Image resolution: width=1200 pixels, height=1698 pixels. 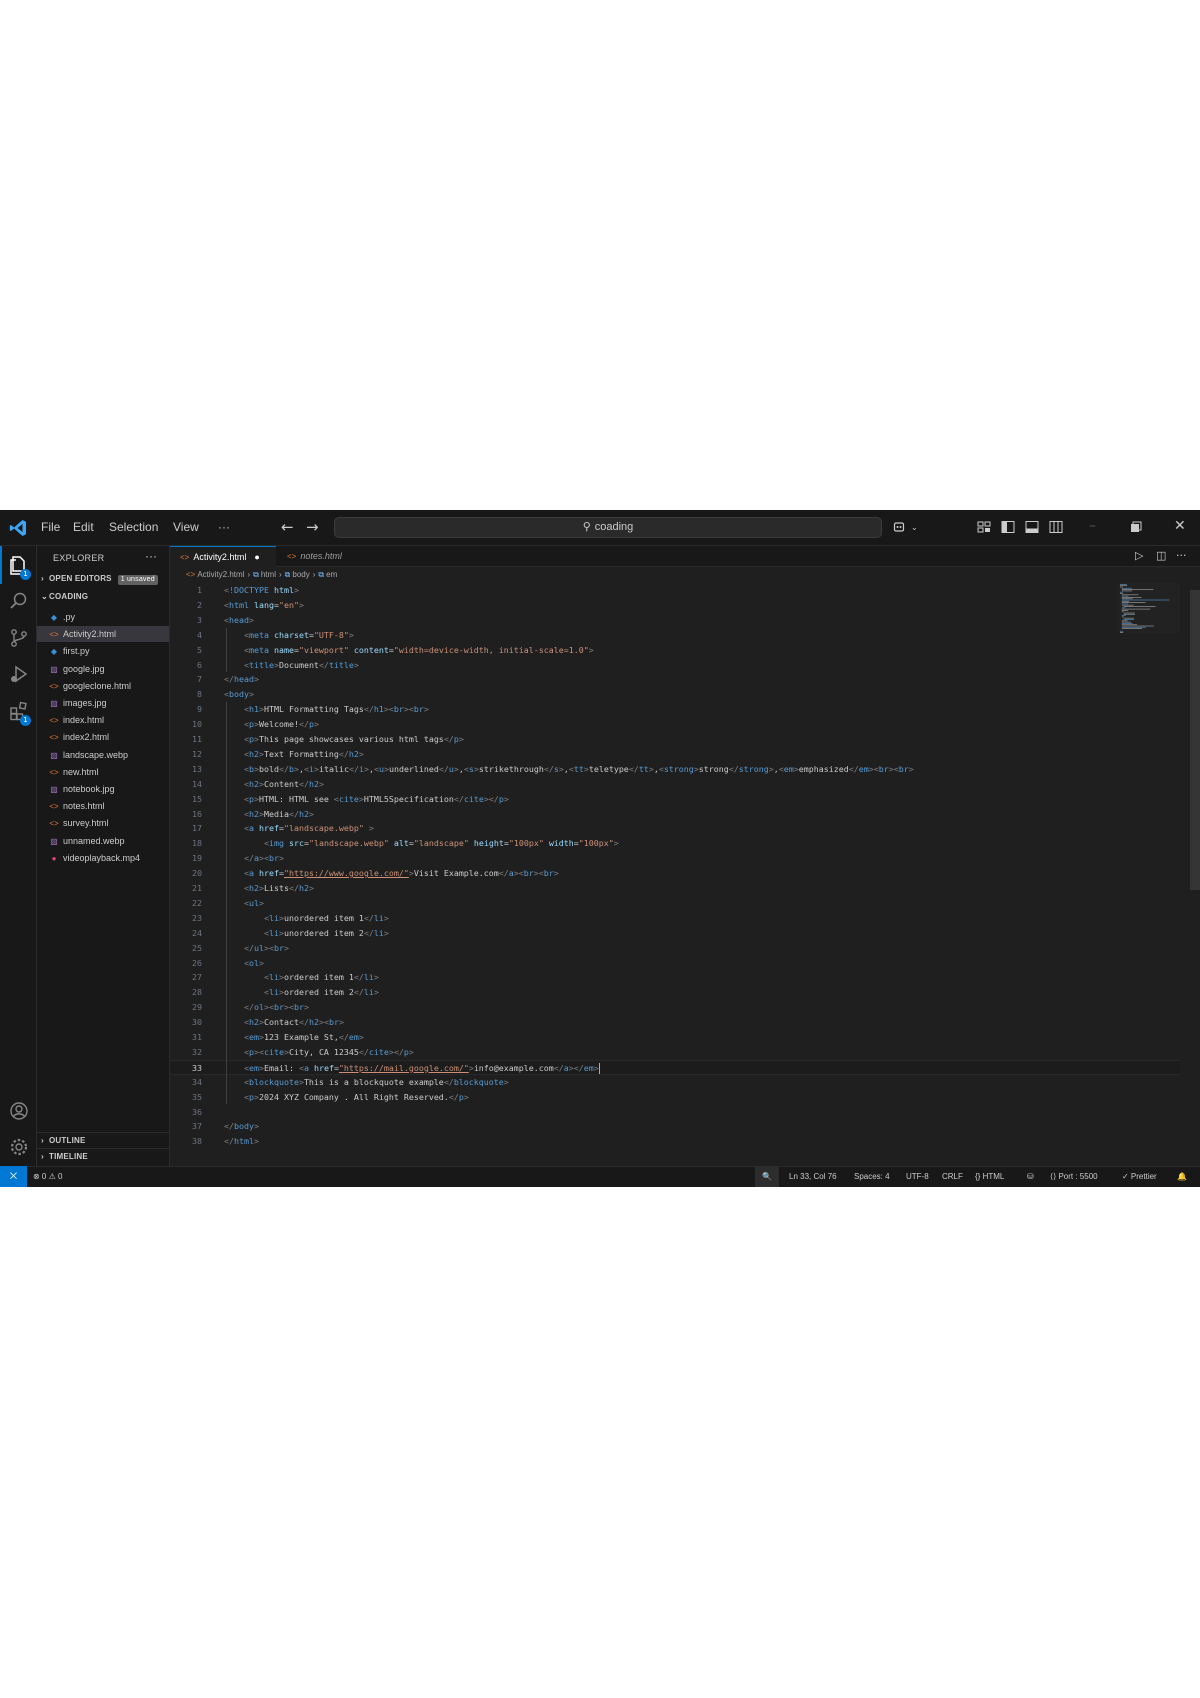 What do you see at coordinates (675, 1126) in the screenshot?
I see `code-line: 37 </body>` at bounding box center [675, 1126].